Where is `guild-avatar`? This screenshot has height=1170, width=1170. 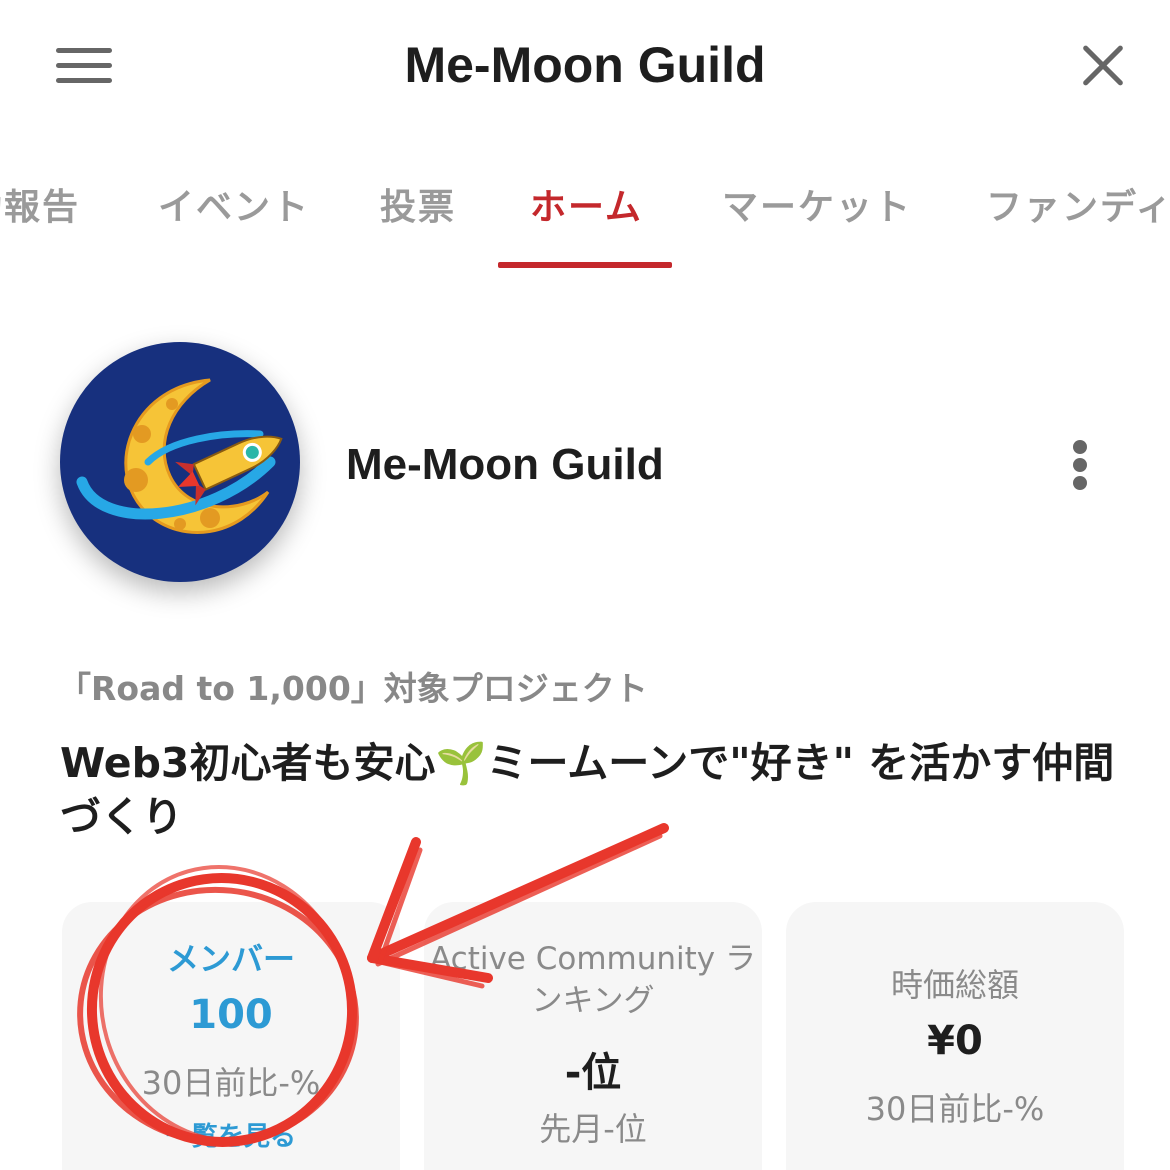 guild-avatar is located at coordinates (180, 462).